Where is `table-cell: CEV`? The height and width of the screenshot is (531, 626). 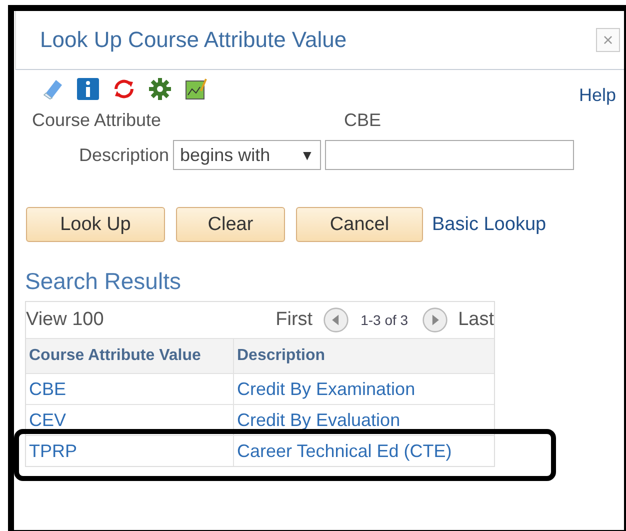 table-cell: CEV is located at coordinates (130, 420).